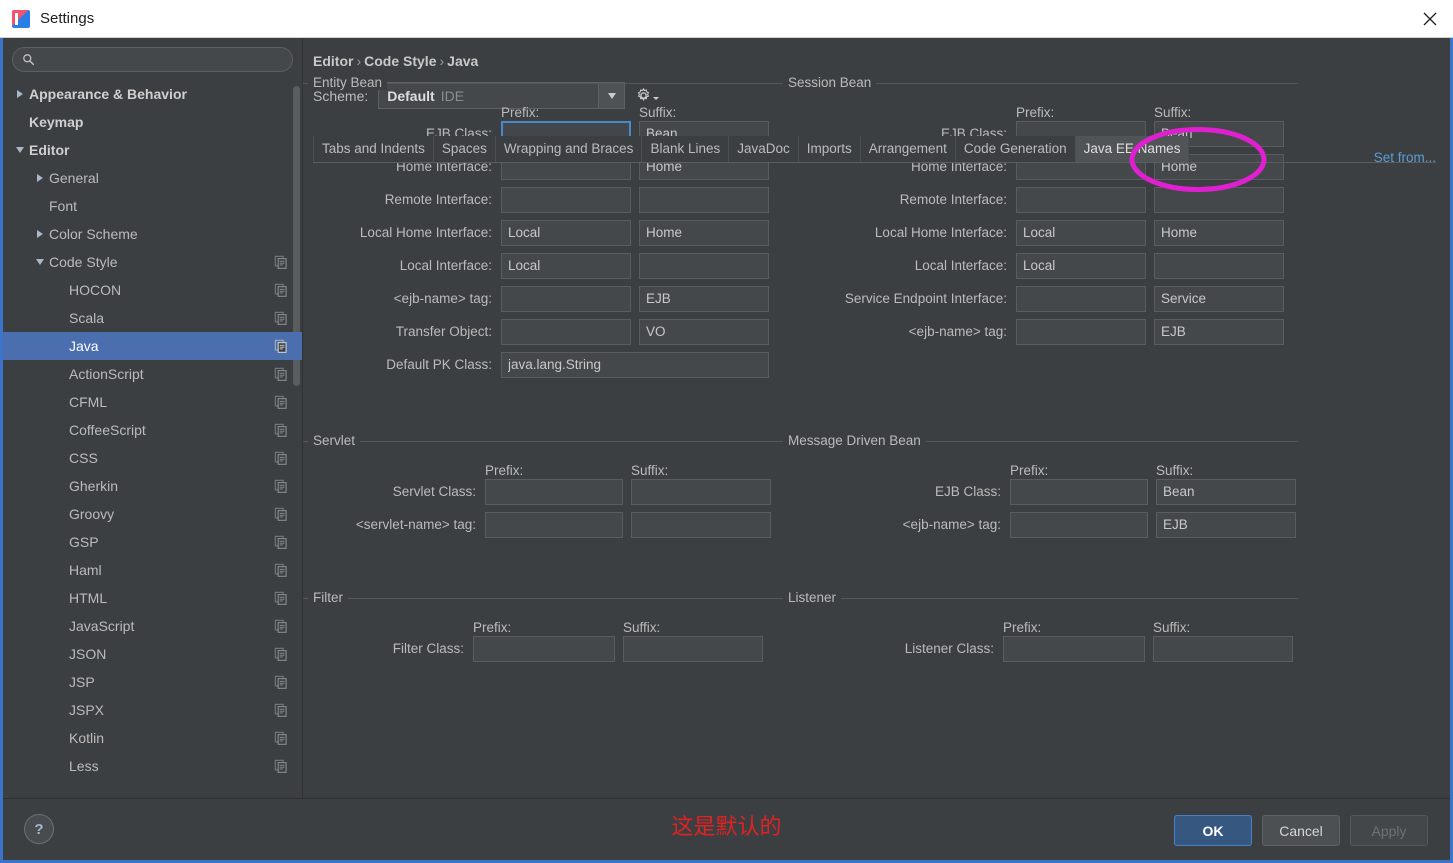 This screenshot has width=1453, height=863. I want to click on breadcrumb-item-editor: Editor, so click(333, 61).